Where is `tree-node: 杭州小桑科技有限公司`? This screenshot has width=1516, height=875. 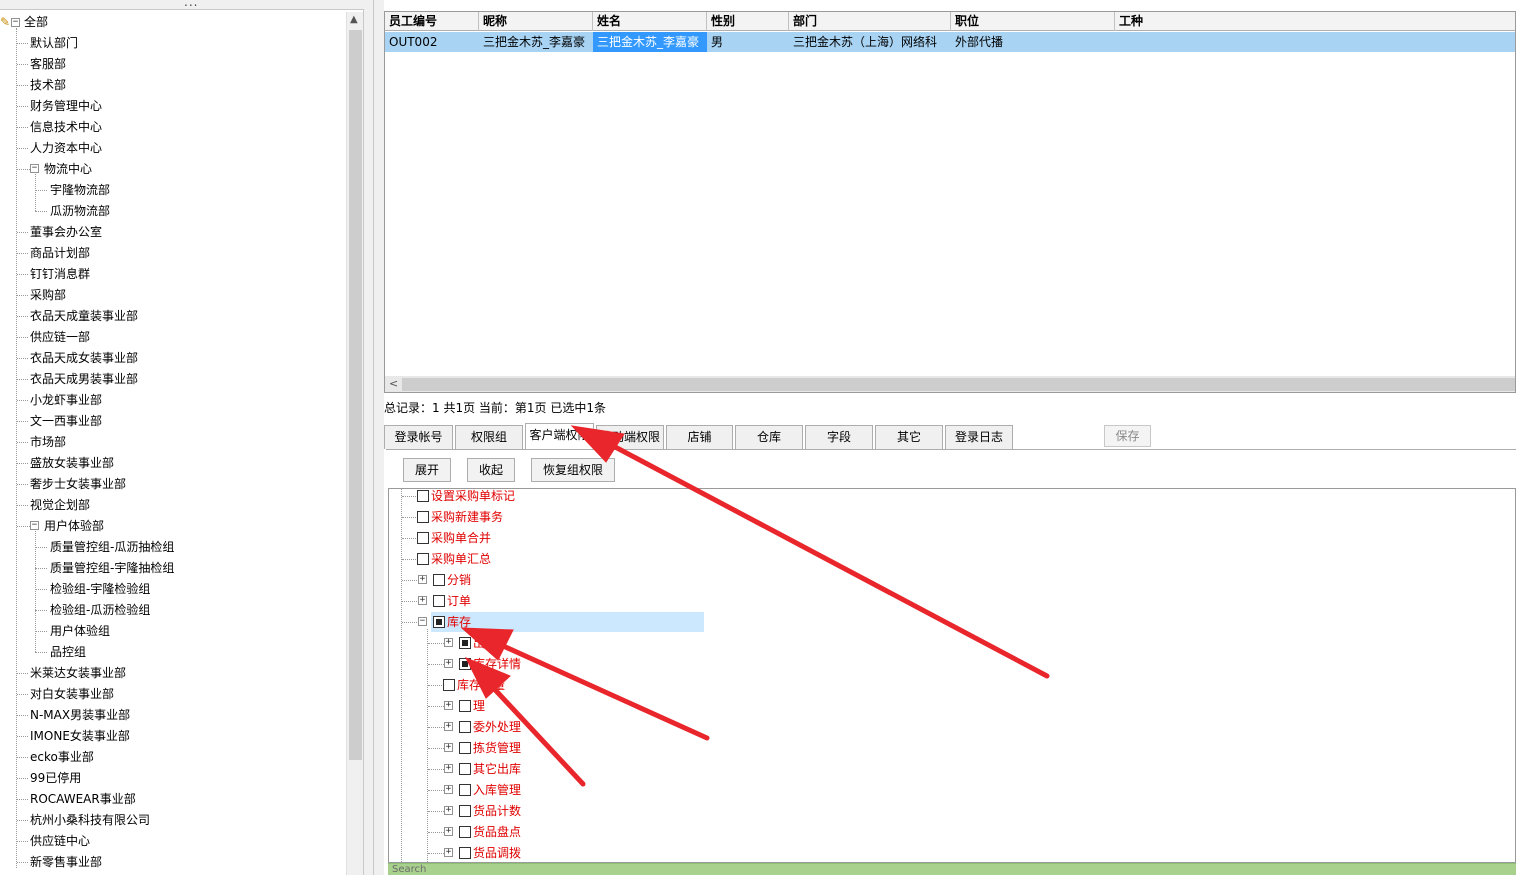 tree-node: 杭州小桑科技有限公司 is located at coordinates (90, 820).